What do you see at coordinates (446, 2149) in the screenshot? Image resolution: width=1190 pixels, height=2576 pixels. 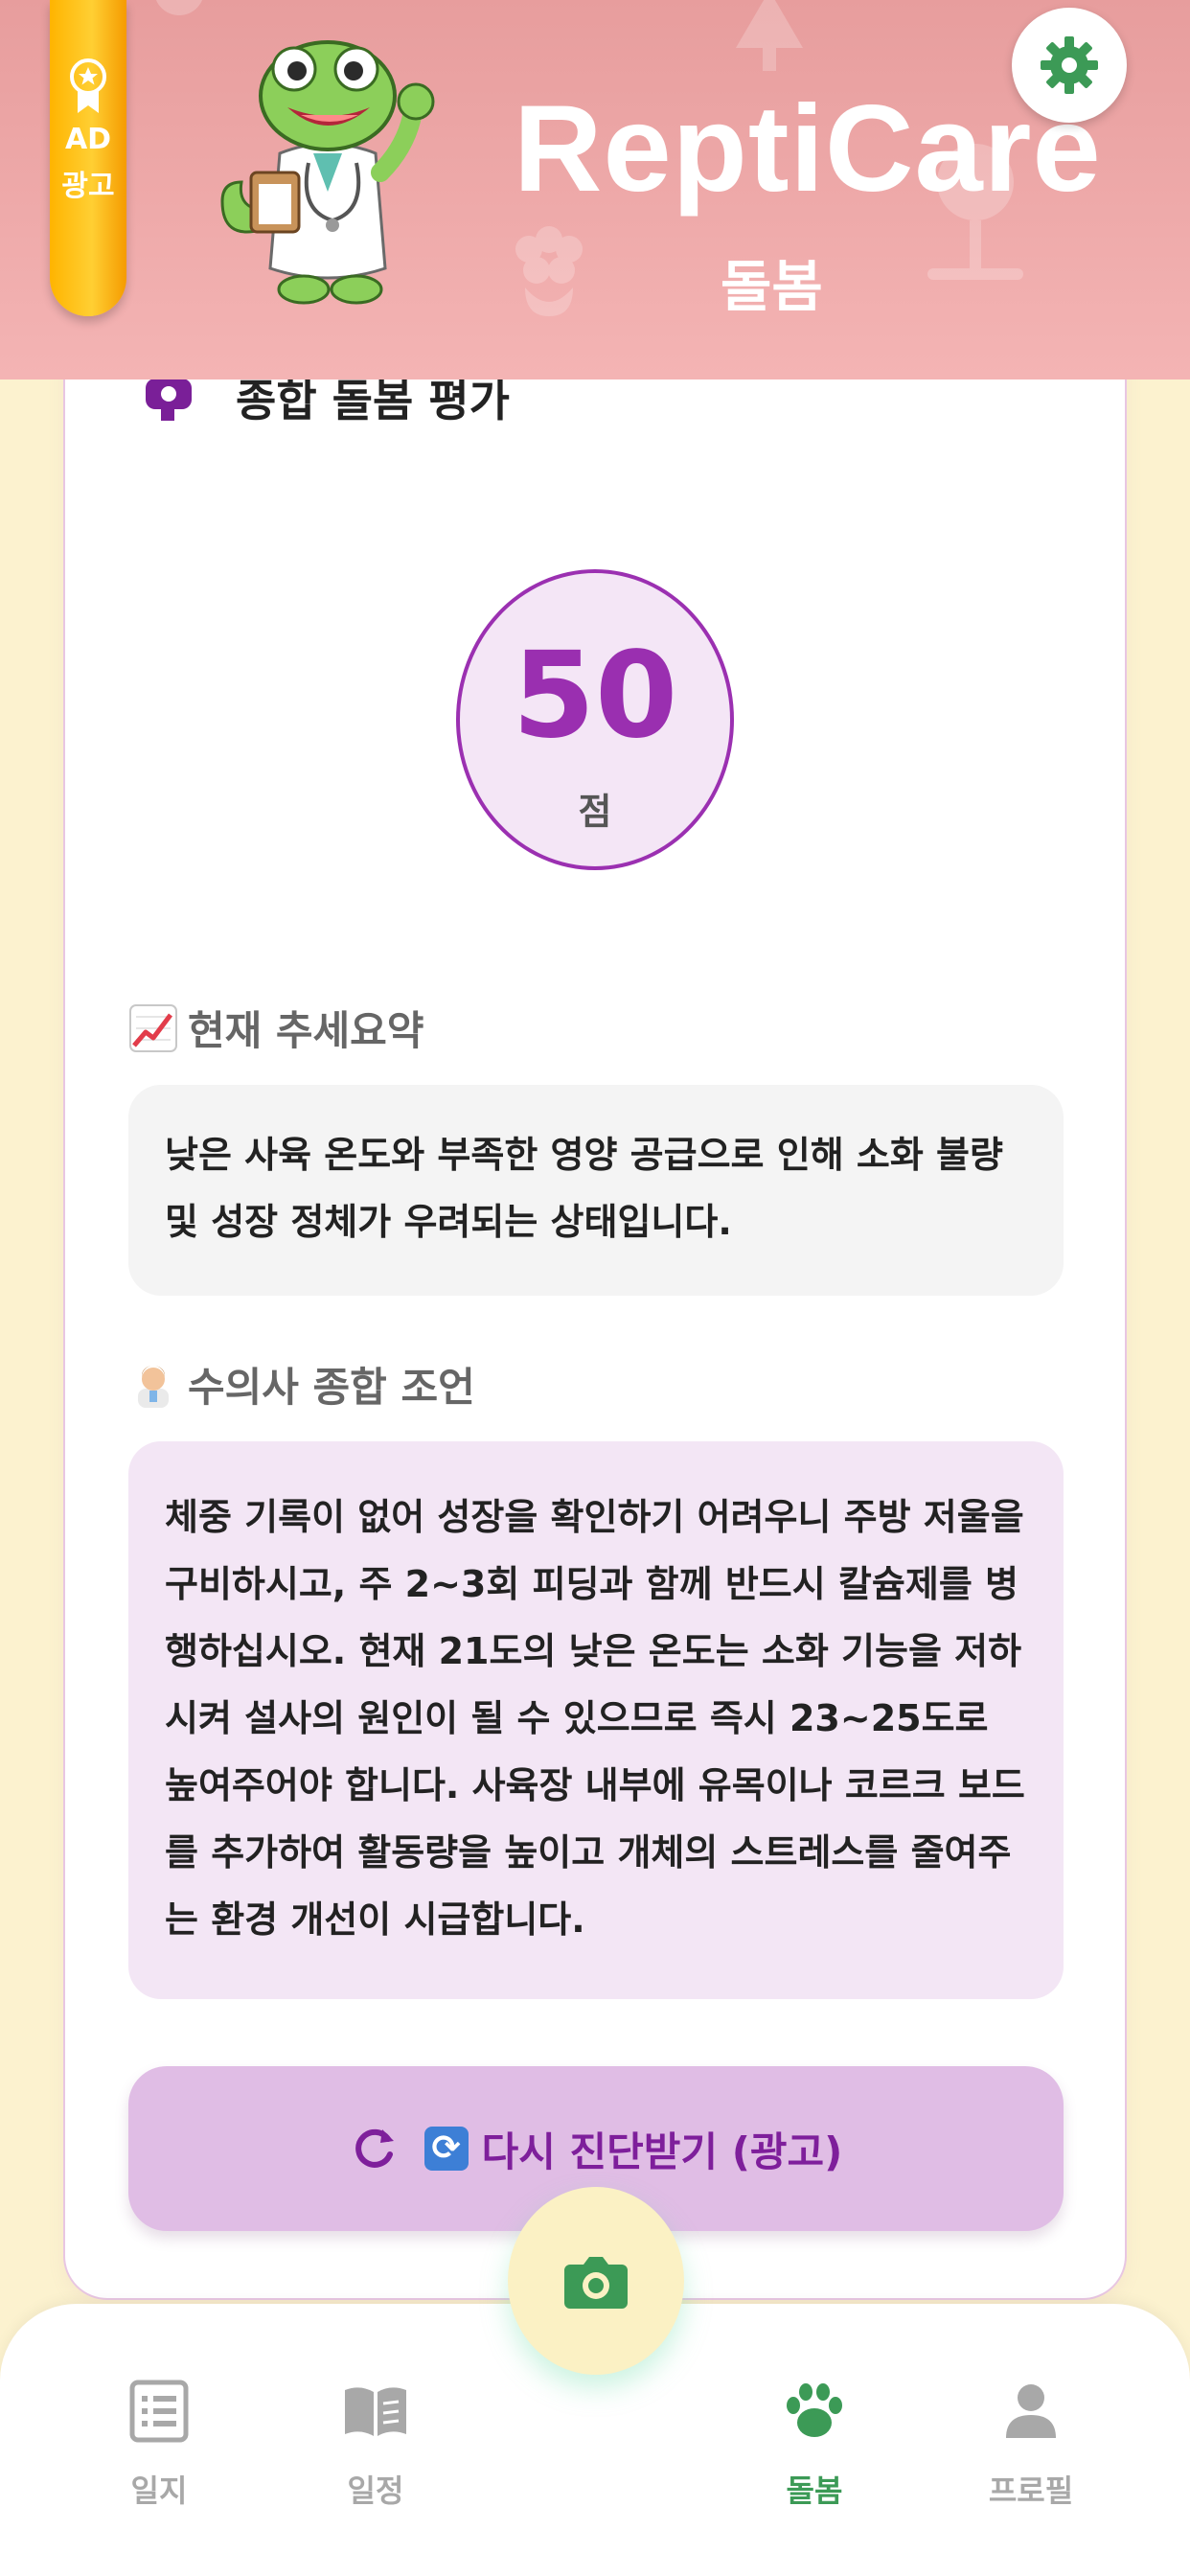 I see `counterclockwise-arrows-icon: ⟳` at bounding box center [446, 2149].